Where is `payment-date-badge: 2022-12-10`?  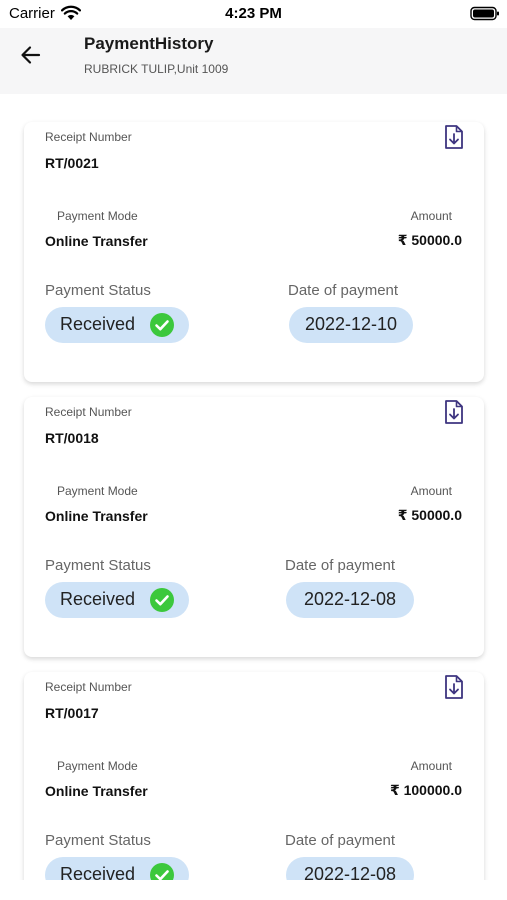 payment-date-badge: 2022-12-10 is located at coordinates (351, 325).